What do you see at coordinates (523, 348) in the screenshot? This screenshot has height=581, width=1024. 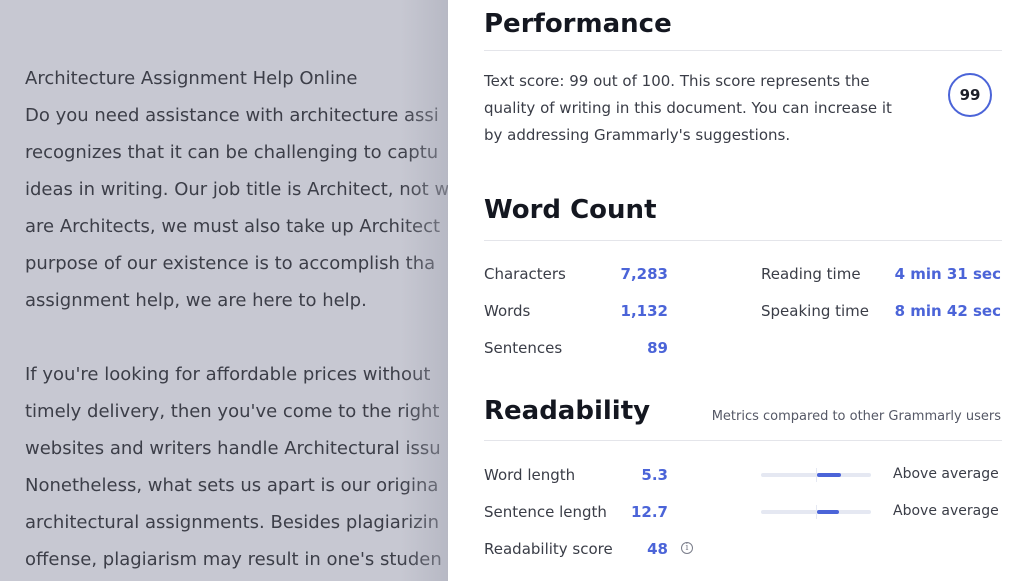 I see `sentences-label: Sentences` at bounding box center [523, 348].